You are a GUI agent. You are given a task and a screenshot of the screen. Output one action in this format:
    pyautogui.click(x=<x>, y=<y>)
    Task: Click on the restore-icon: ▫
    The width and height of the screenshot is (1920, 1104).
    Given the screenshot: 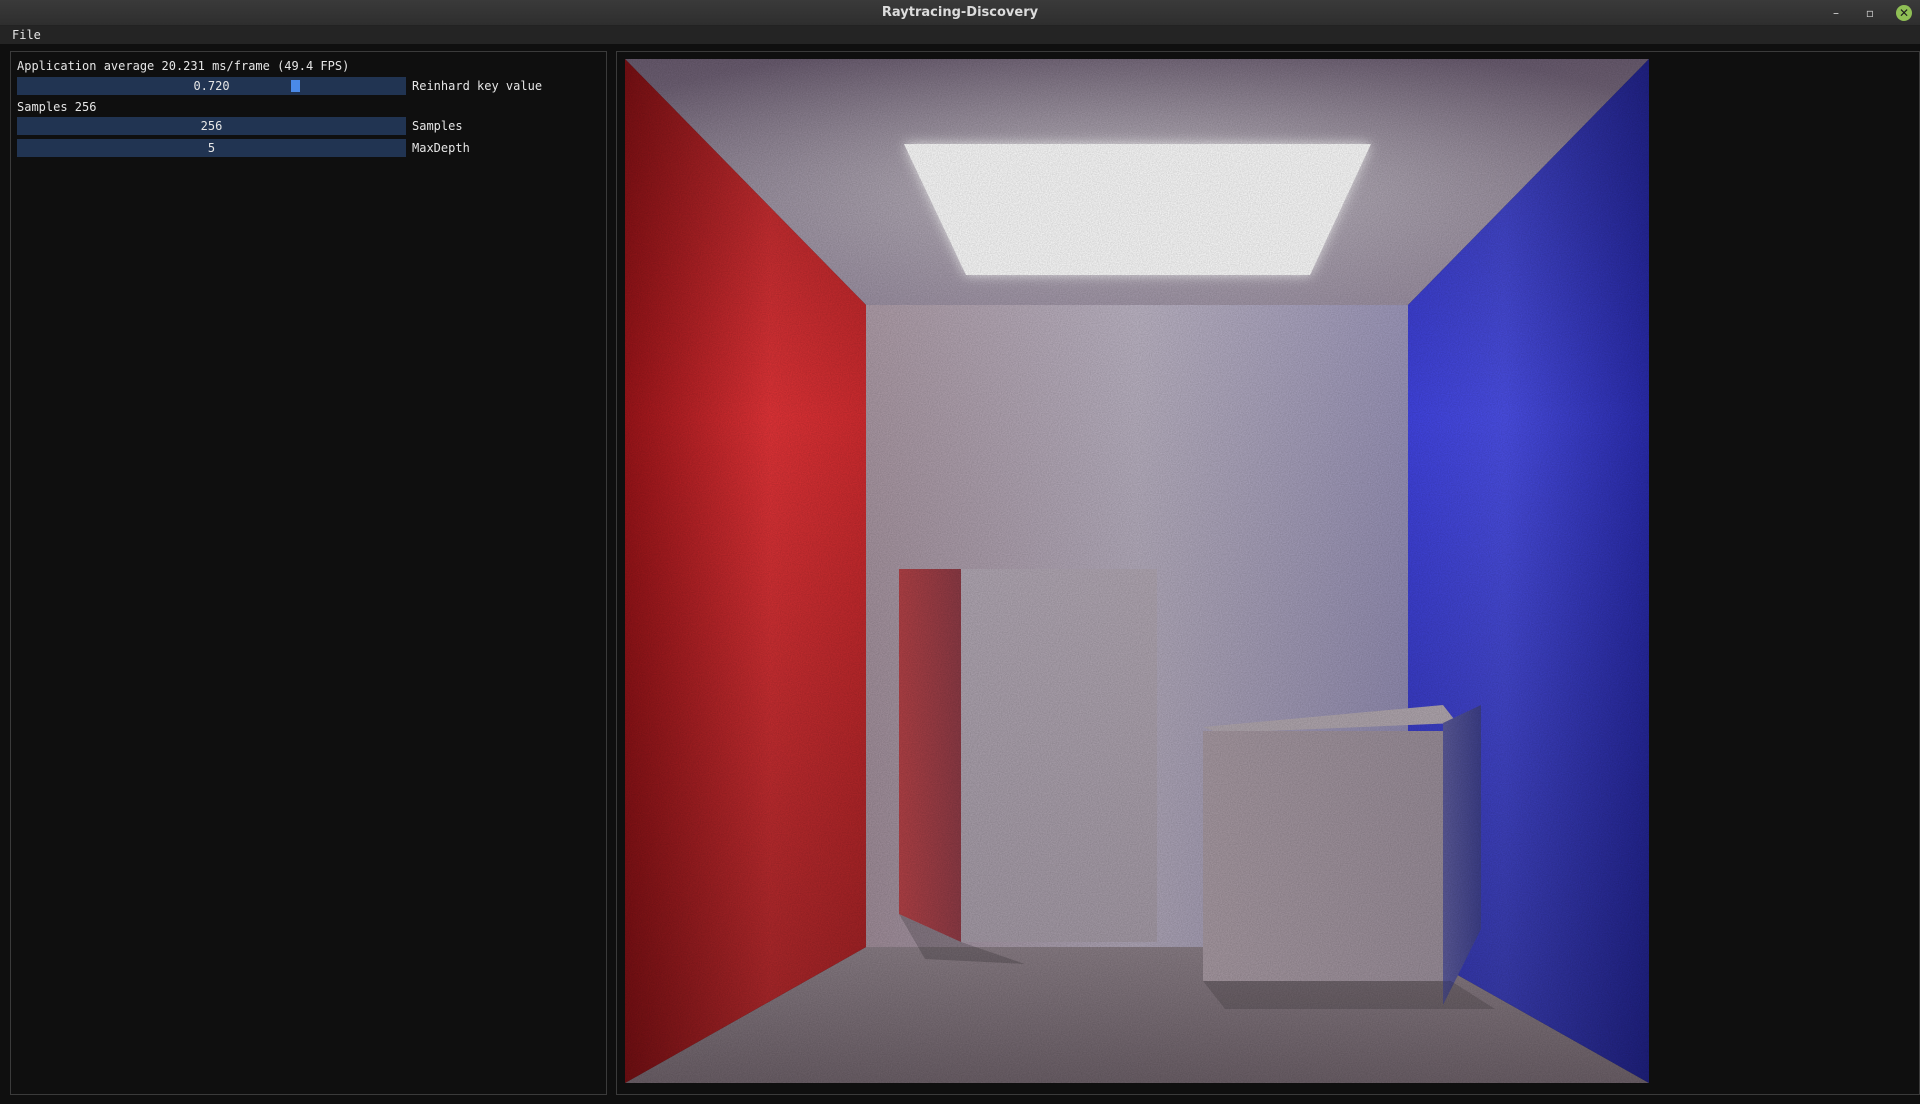 What is the action you would take?
    pyautogui.click(x=1870, y=13)
    